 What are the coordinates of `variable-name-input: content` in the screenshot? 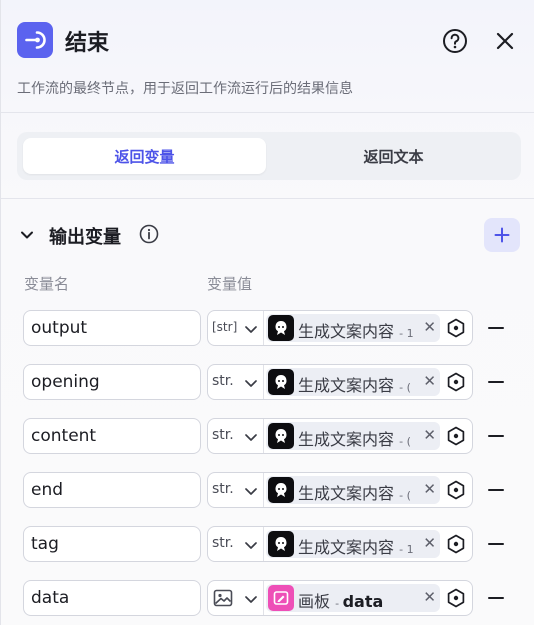 It's located at (112, 436).